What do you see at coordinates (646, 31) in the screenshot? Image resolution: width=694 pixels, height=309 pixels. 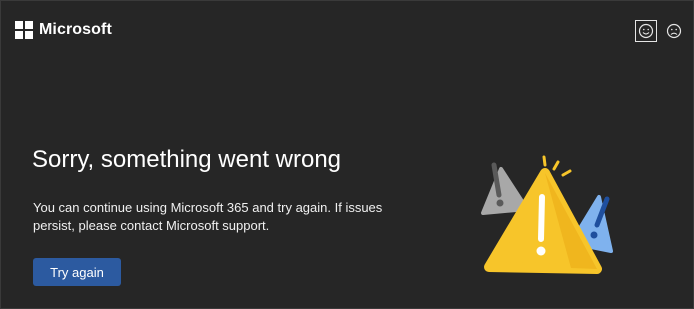 I see `smile-icon` at bounding box center [646, 31].